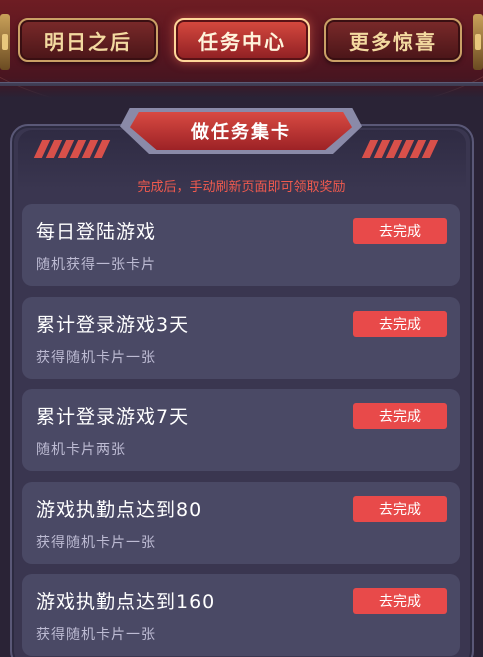 Image resolution: width=483 pixels, height=657 pixels. What do you see at coordinates (96, 265) in the screenshot?
I see `task-reward: 随机获得一张卡片` at bounding box center [96, 265].